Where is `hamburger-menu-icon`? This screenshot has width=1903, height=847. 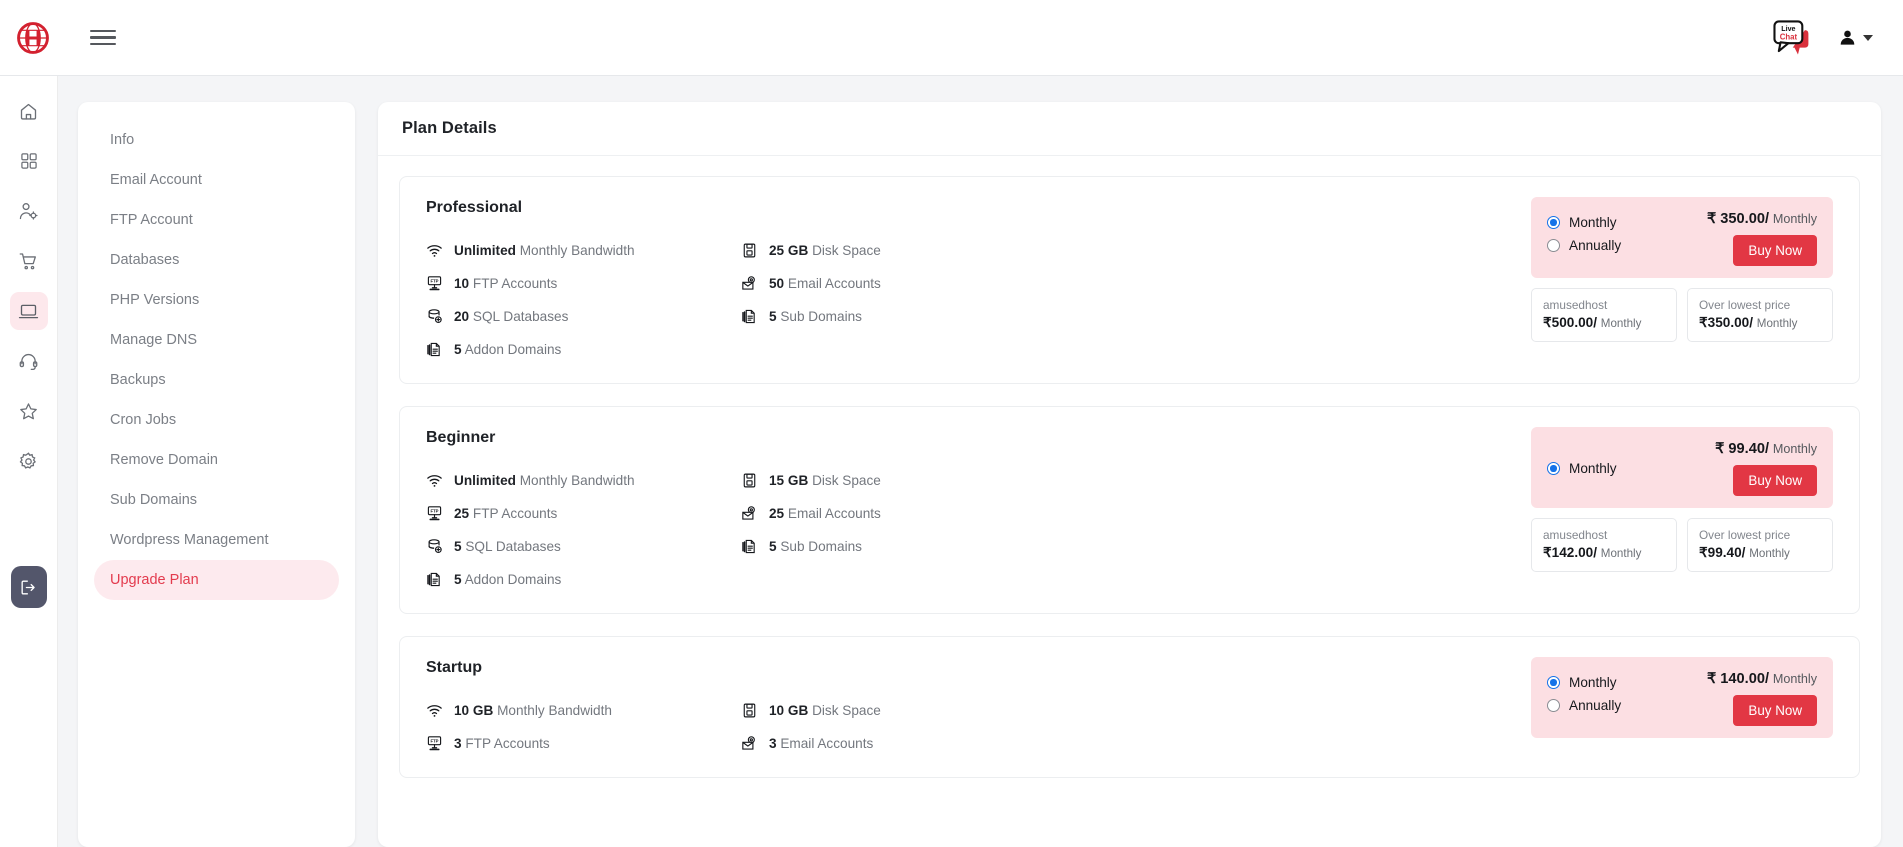 hamburger-menu-icon is located at coordinates (103, 37).